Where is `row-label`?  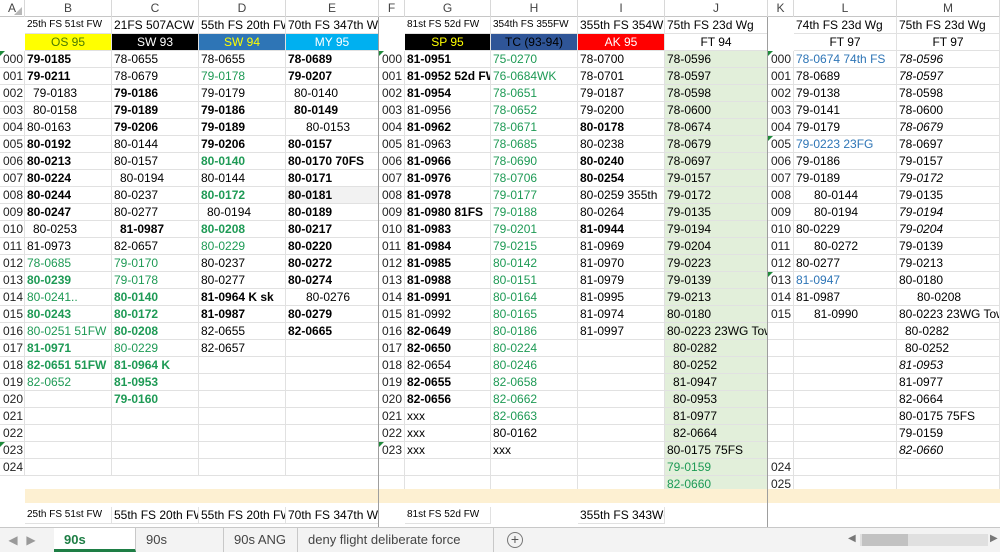
row-label is located at coordinates (781, 382).